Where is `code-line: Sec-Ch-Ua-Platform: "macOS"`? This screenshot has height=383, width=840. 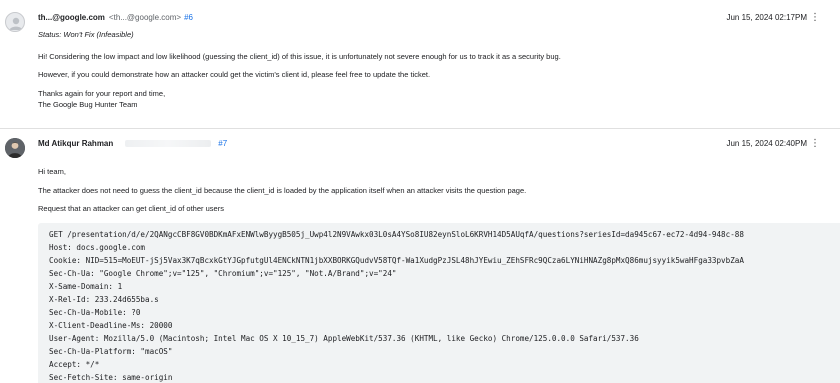
code-line: Sec-Ch-Ua-Platform: "macOS" is located at coordinates (111, 351).